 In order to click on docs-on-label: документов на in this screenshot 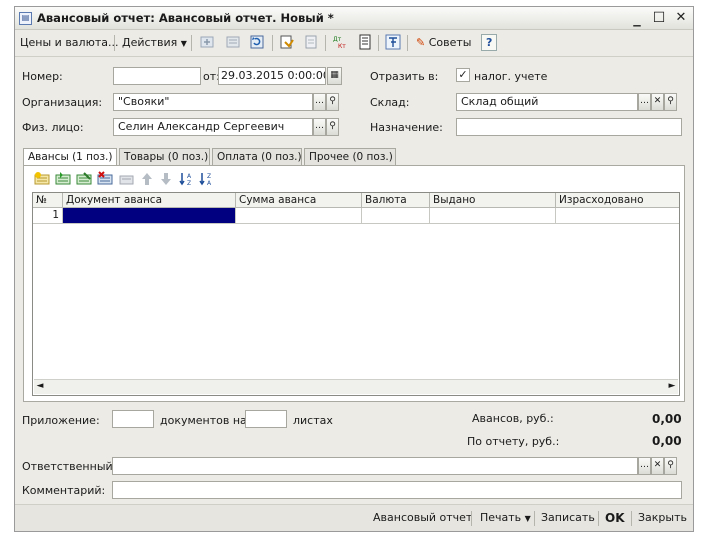, I will do `click(203, 420)`.